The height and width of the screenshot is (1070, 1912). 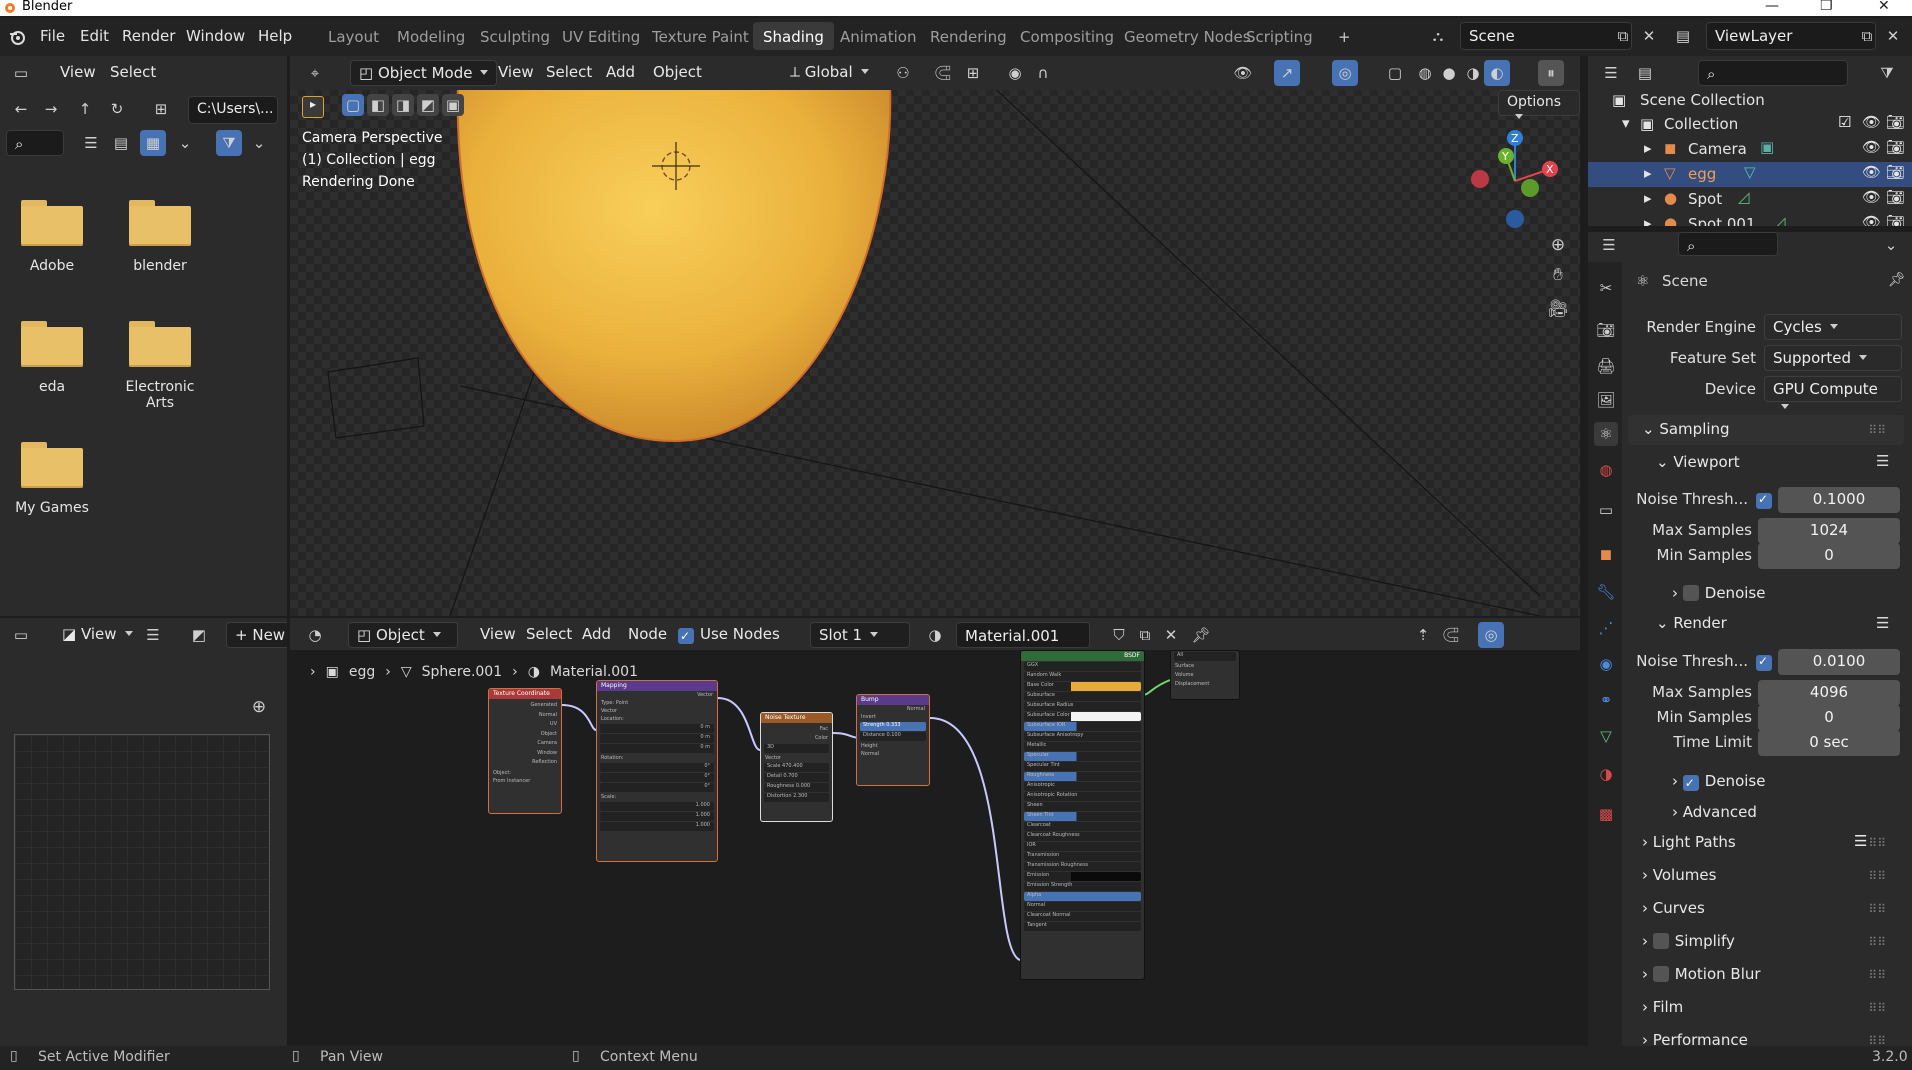 I want to click on select-tool-icon: ▸, so click(x=313, y=107).